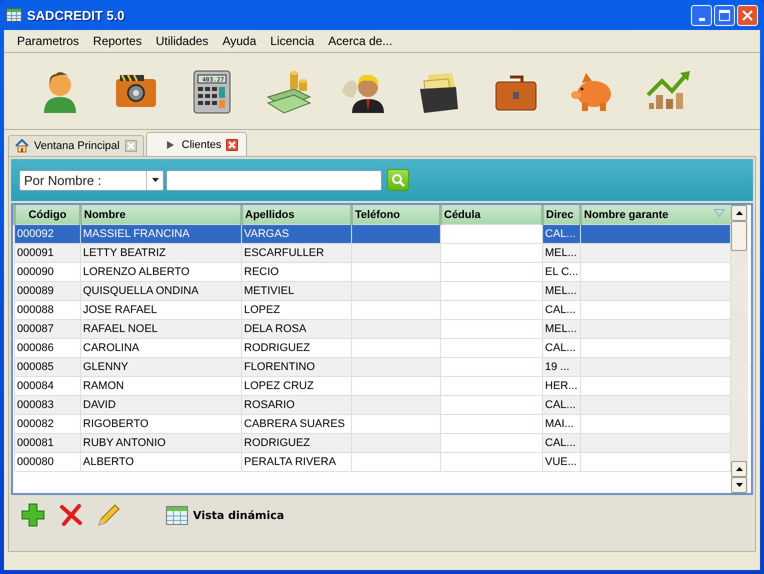 Image resolution: width=764 pixels, height=574 pixels. I want to click on table-cell: ALBERTO, so click(161, 462).